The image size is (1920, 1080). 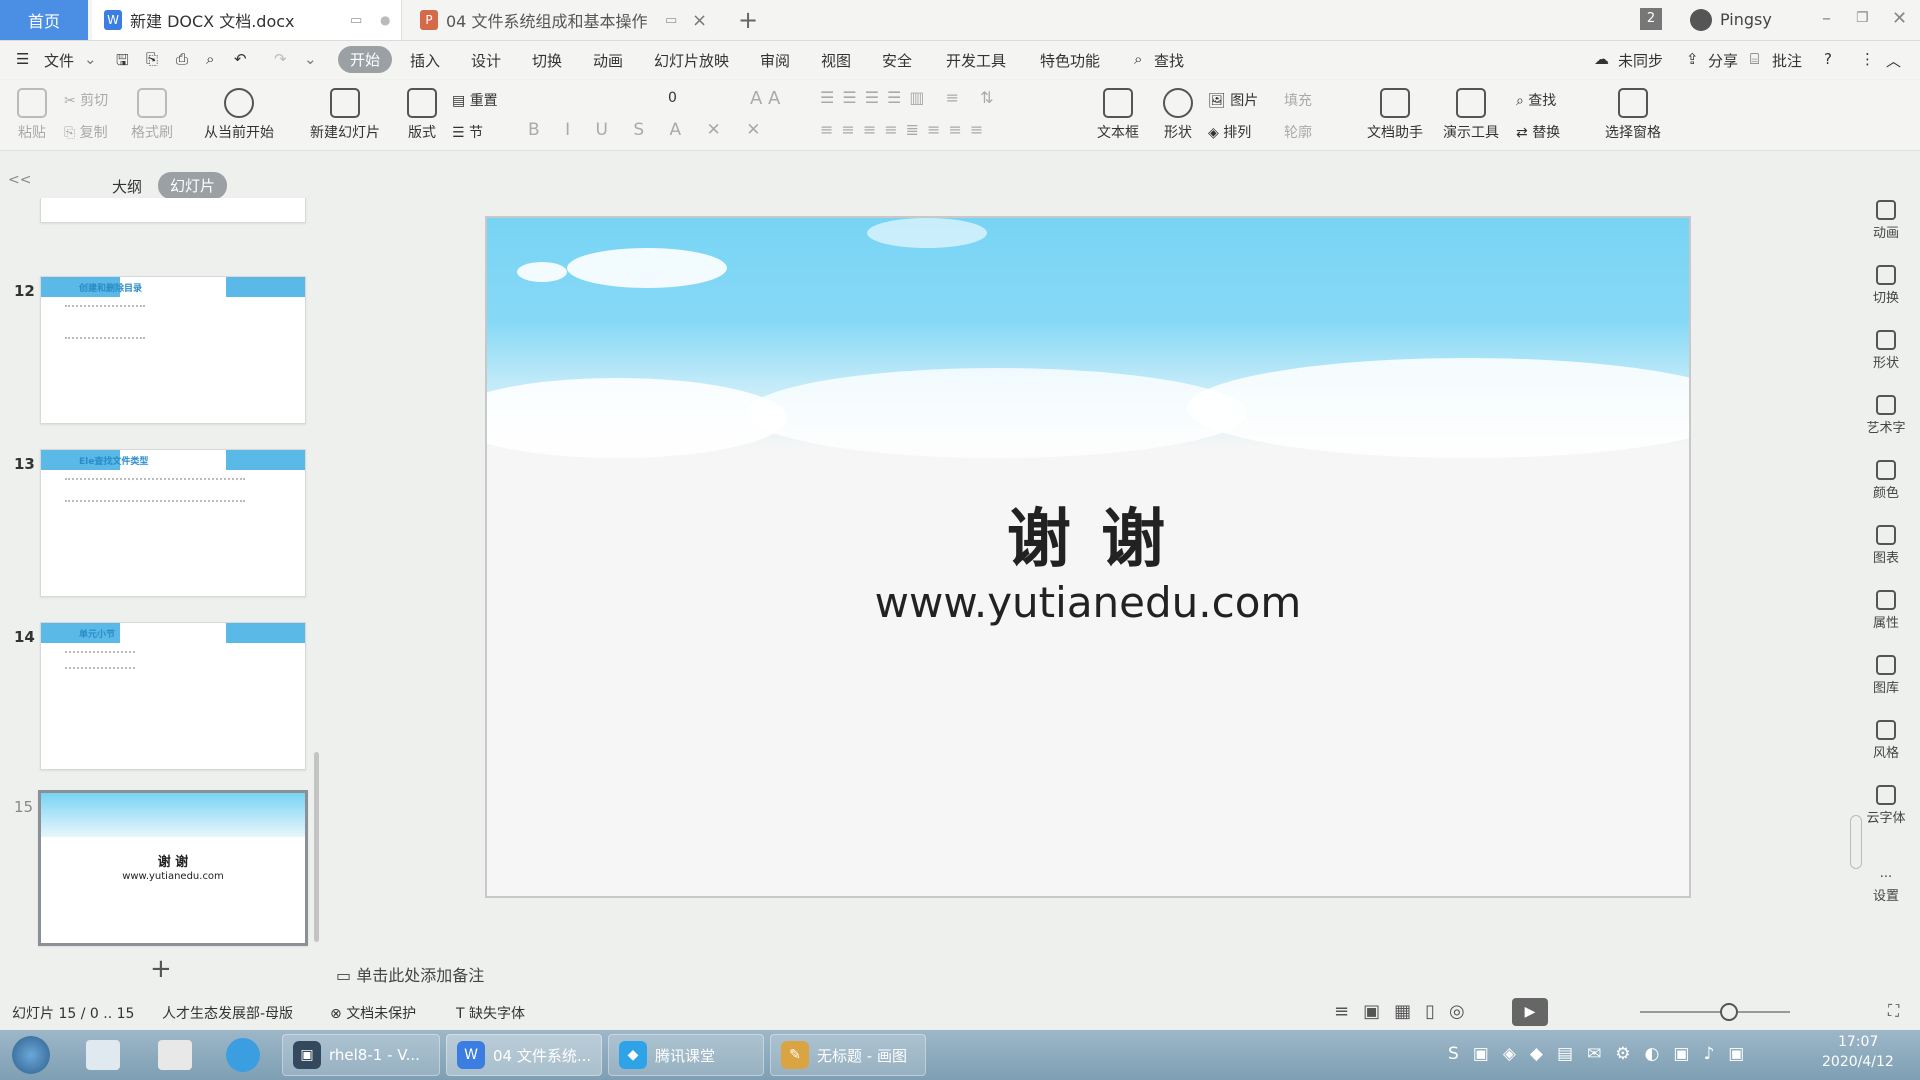 What do you see at coordinates (1471, 115) in the screenshot?
I see `present-tools-button: 演示工具` at bounding box center [1471, 115].